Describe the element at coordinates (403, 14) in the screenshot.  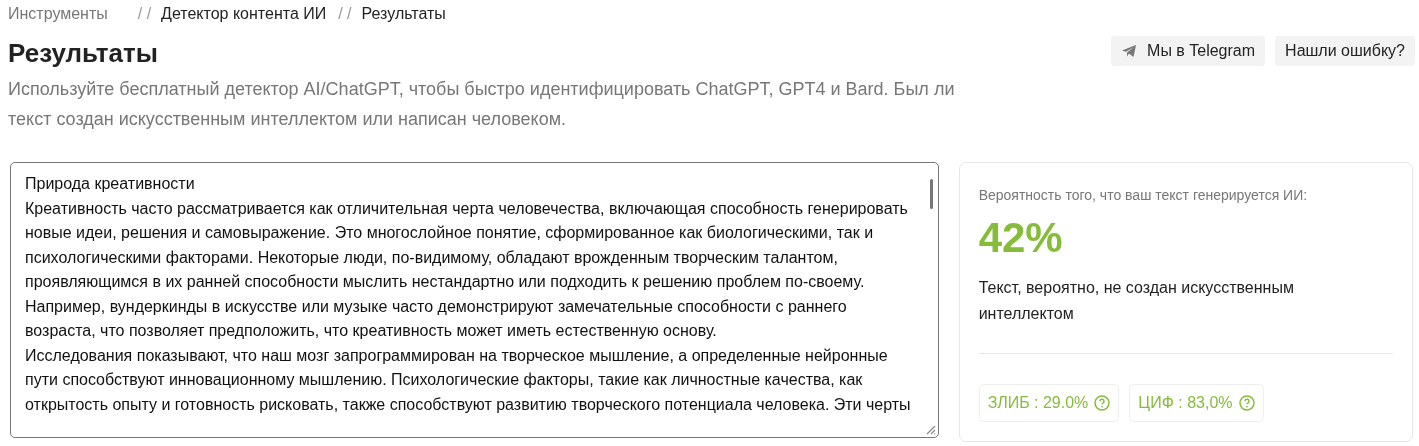
I see `breadcrumb-current: Результаты` at that location.